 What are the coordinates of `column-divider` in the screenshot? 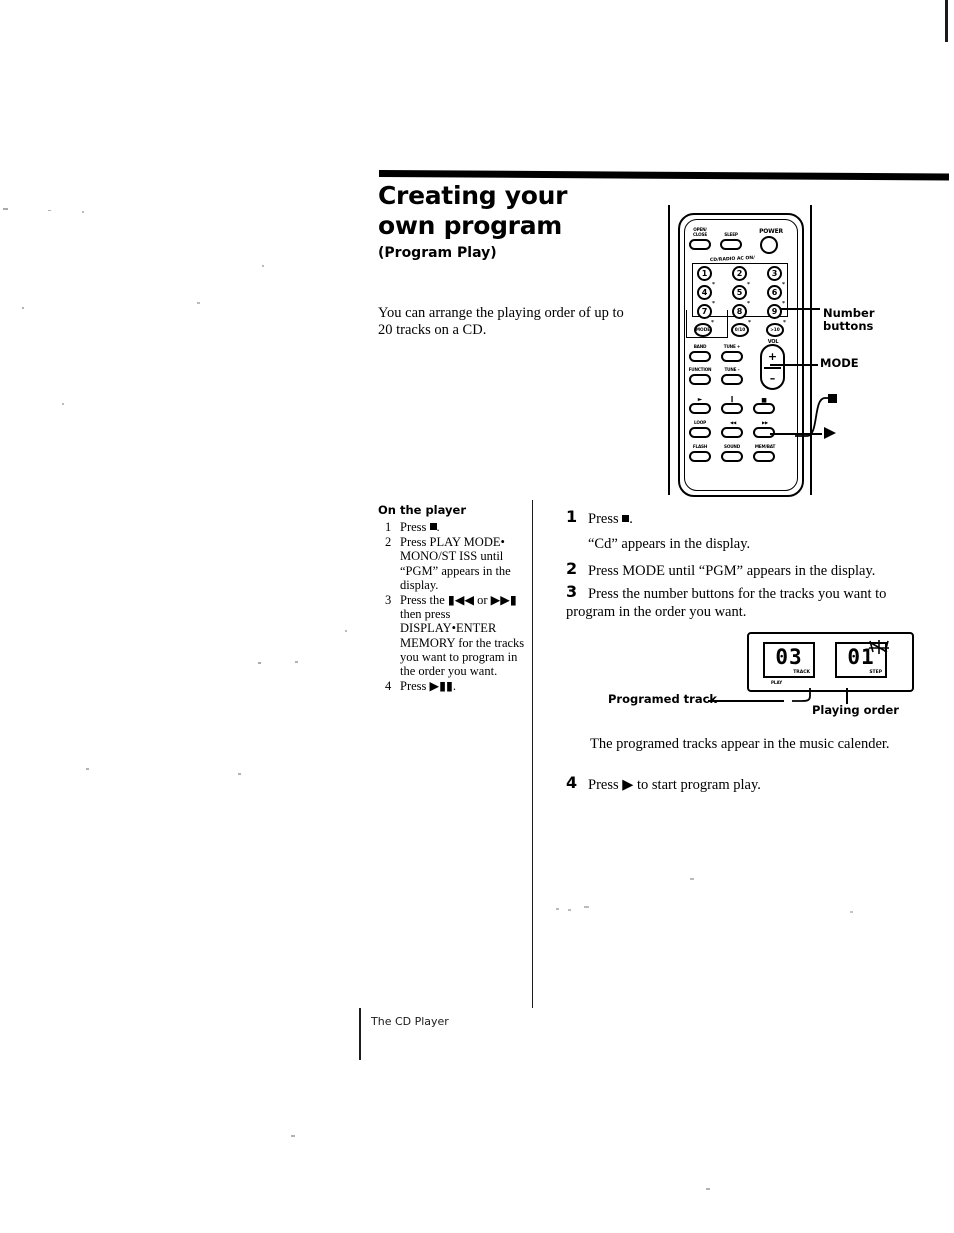 It's located at (533, 754).